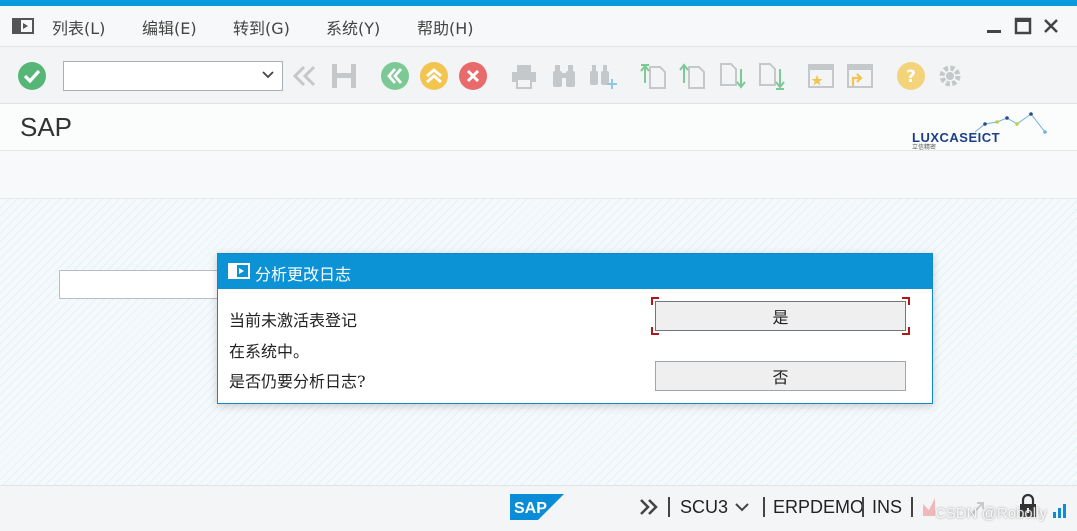  Describe the element at coordinates (575, 271) in the screenshot. I see `dialog-header: 分析更改日志` at that location.